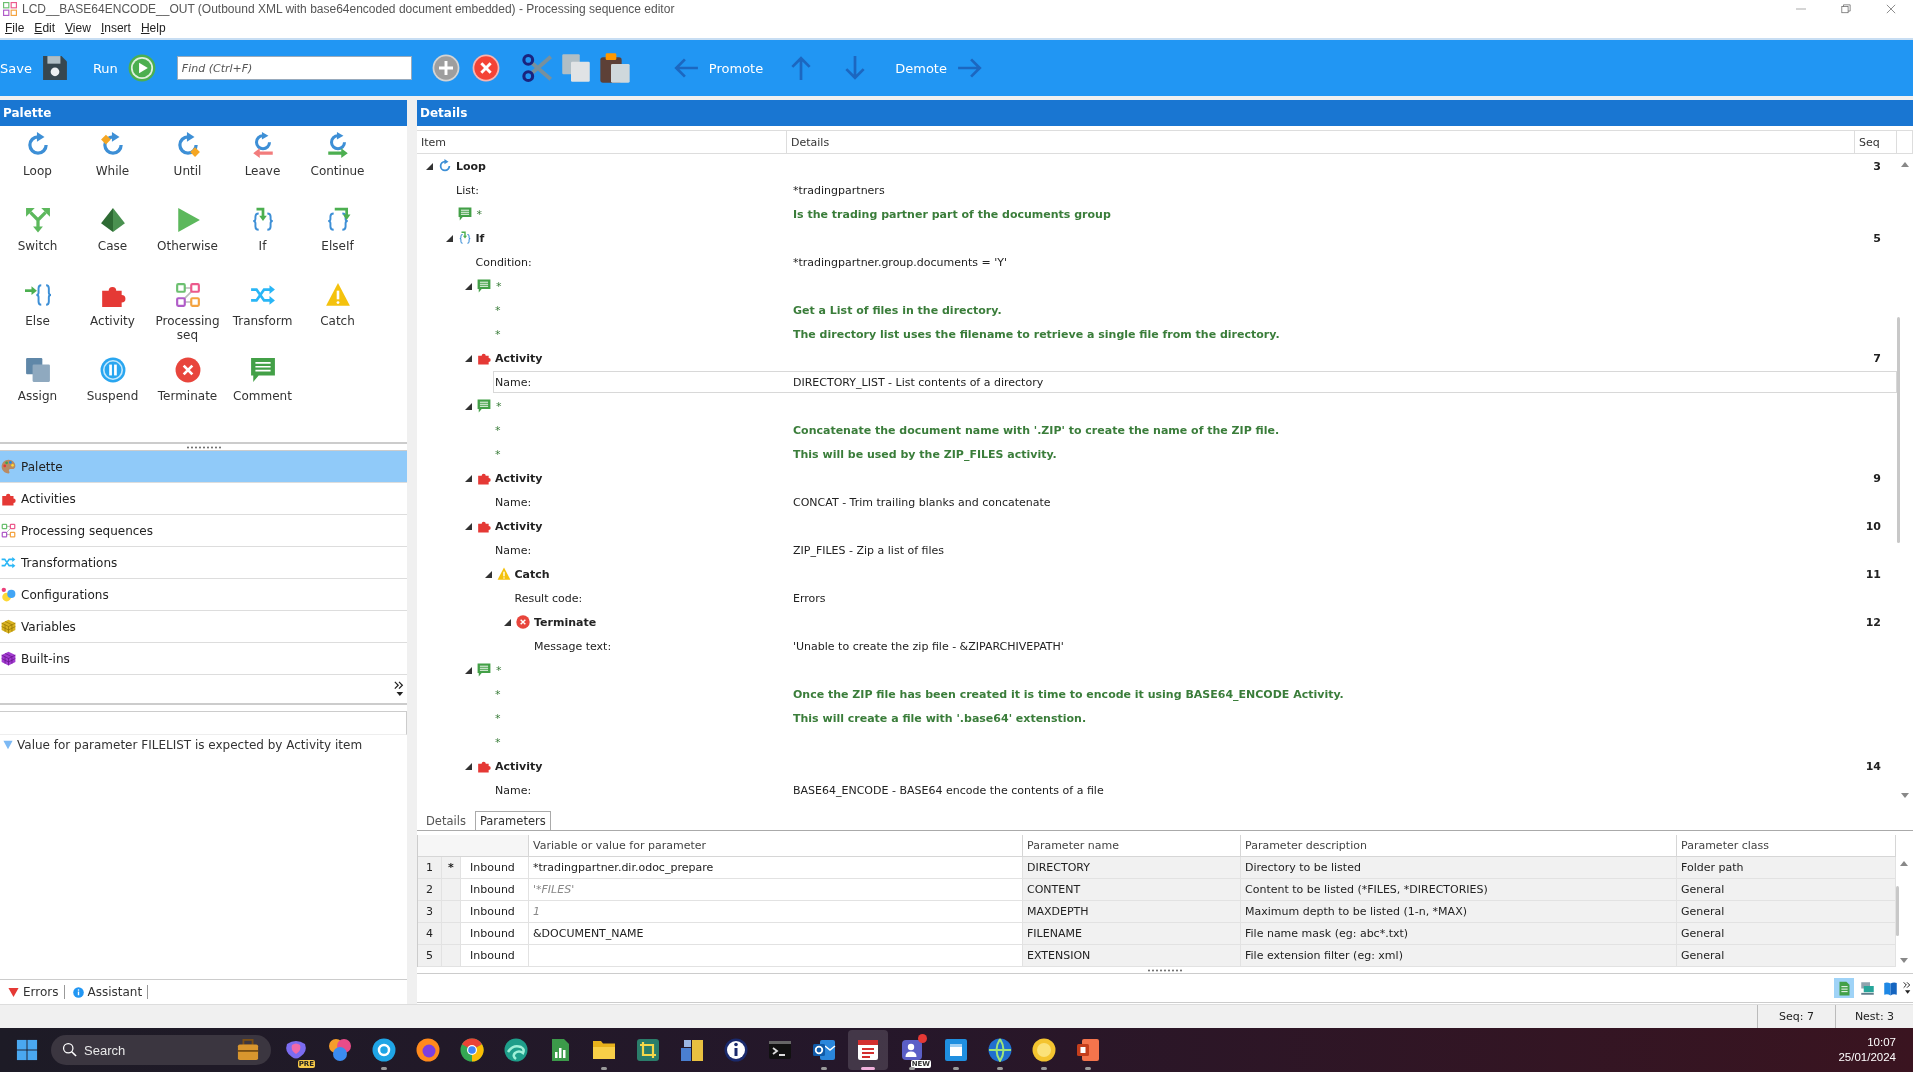 This screenshot has height=1072, width=1913. Describe the element at coordinates (37, 379) in the screenshot. I see `toolbox-button: Assign` at that location.